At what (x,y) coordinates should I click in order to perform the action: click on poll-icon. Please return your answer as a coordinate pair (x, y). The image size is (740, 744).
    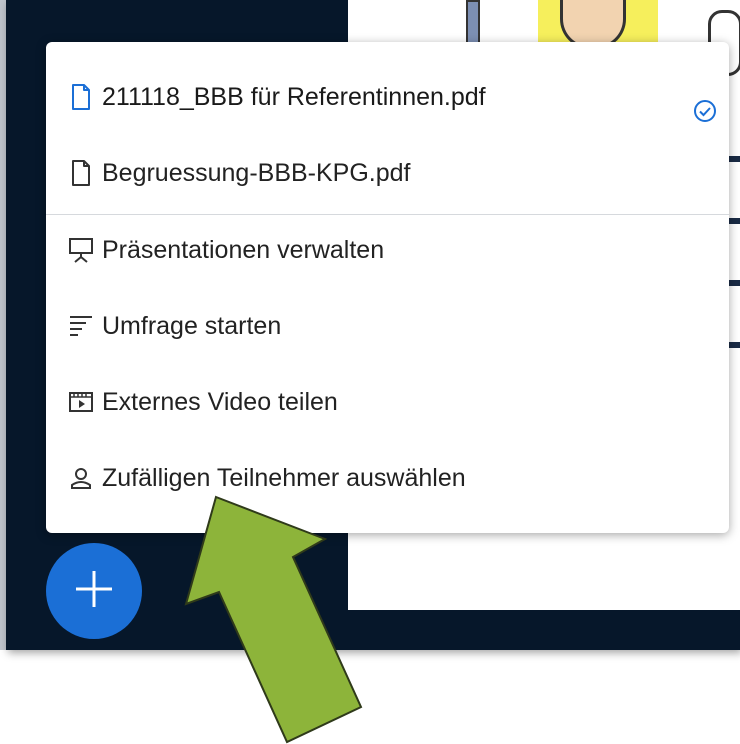
    Looking at the image, I should click on (81, 326).